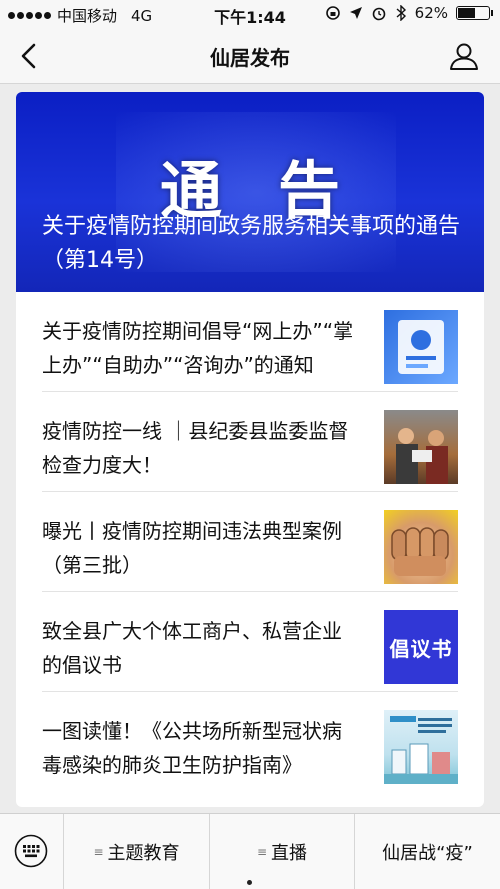 This screenshot has height=889, width=500. I want to click on bluetooth-icon, so click(401, 13).